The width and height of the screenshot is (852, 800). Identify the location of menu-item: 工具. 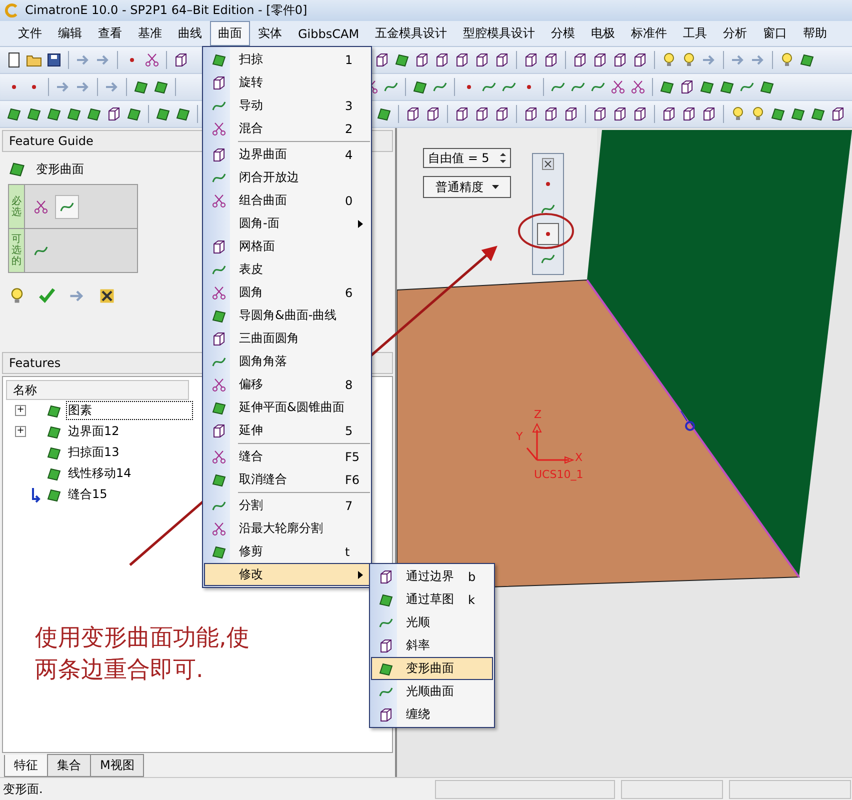
(695, 33).